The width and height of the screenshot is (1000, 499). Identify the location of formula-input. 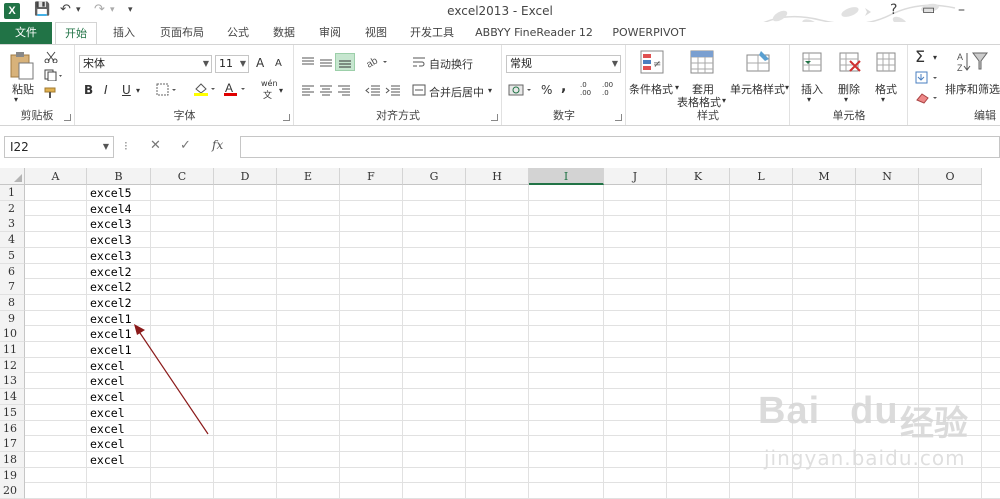
(620, 147).